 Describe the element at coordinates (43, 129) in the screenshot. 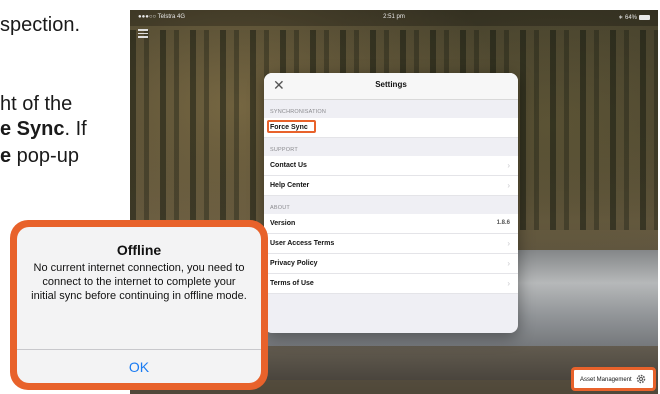

I see `doc-text-line: e Sync. If` at that location.